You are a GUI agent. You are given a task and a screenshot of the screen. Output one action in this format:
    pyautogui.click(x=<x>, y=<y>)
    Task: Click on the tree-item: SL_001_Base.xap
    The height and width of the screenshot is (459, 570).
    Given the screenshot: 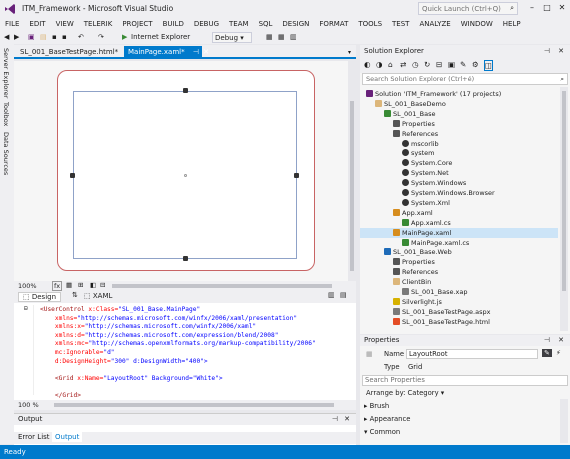 What is the action you would take?
    pyautogui.click(x=459, y=292)
    